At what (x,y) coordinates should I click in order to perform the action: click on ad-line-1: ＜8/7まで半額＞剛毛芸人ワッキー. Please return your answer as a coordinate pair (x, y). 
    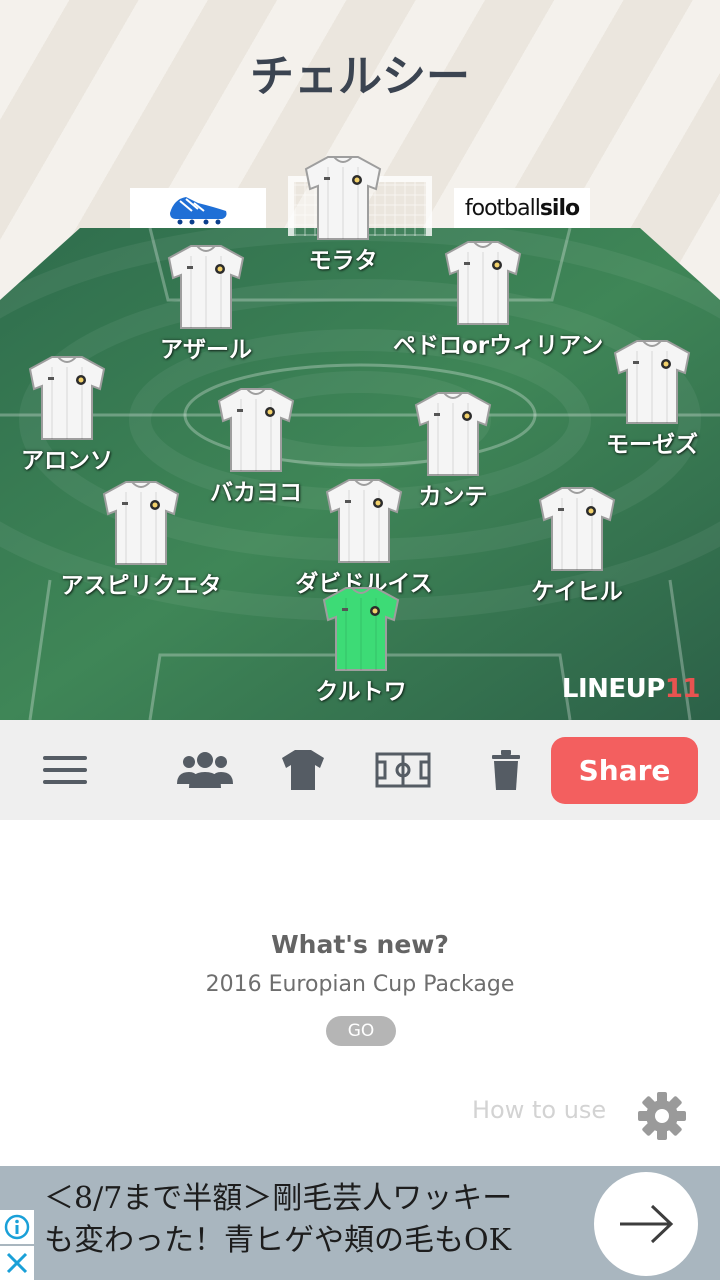
    Looking at the image, I should click on (278, 1198).